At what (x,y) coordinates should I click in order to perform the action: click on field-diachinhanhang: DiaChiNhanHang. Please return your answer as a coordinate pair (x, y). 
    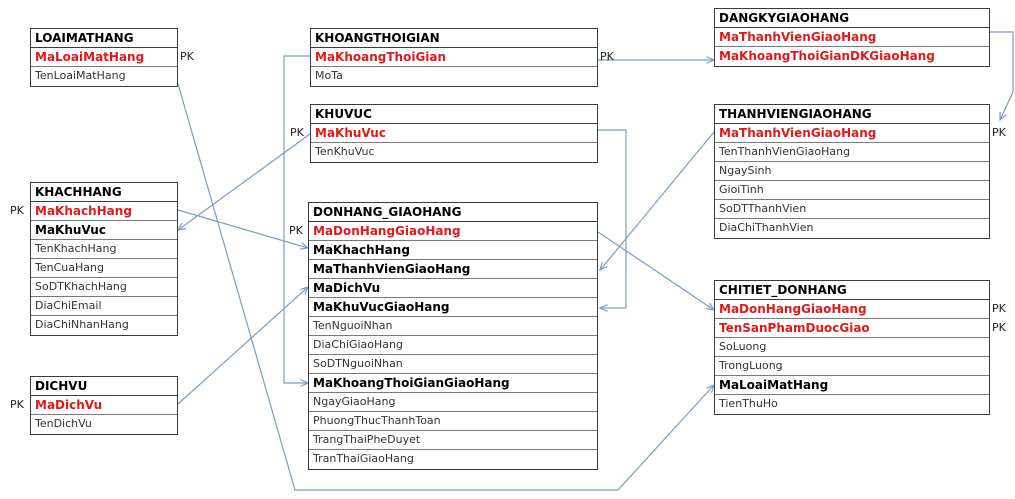
    Looking at the image, I should click on (82, 324).